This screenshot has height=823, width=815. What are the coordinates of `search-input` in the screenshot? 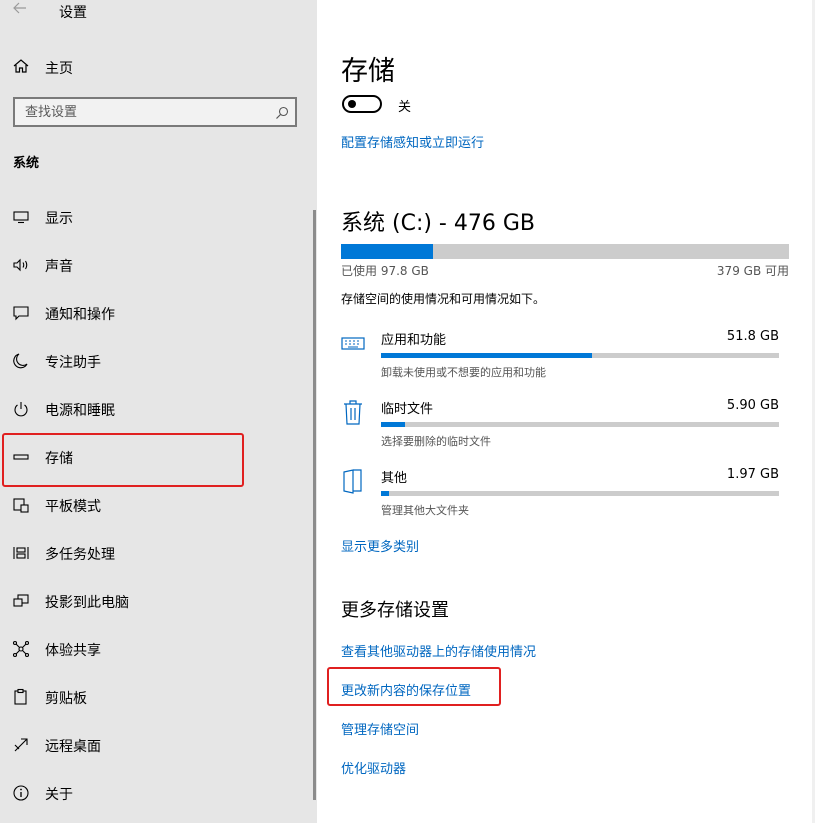 It's located at (145, 112).